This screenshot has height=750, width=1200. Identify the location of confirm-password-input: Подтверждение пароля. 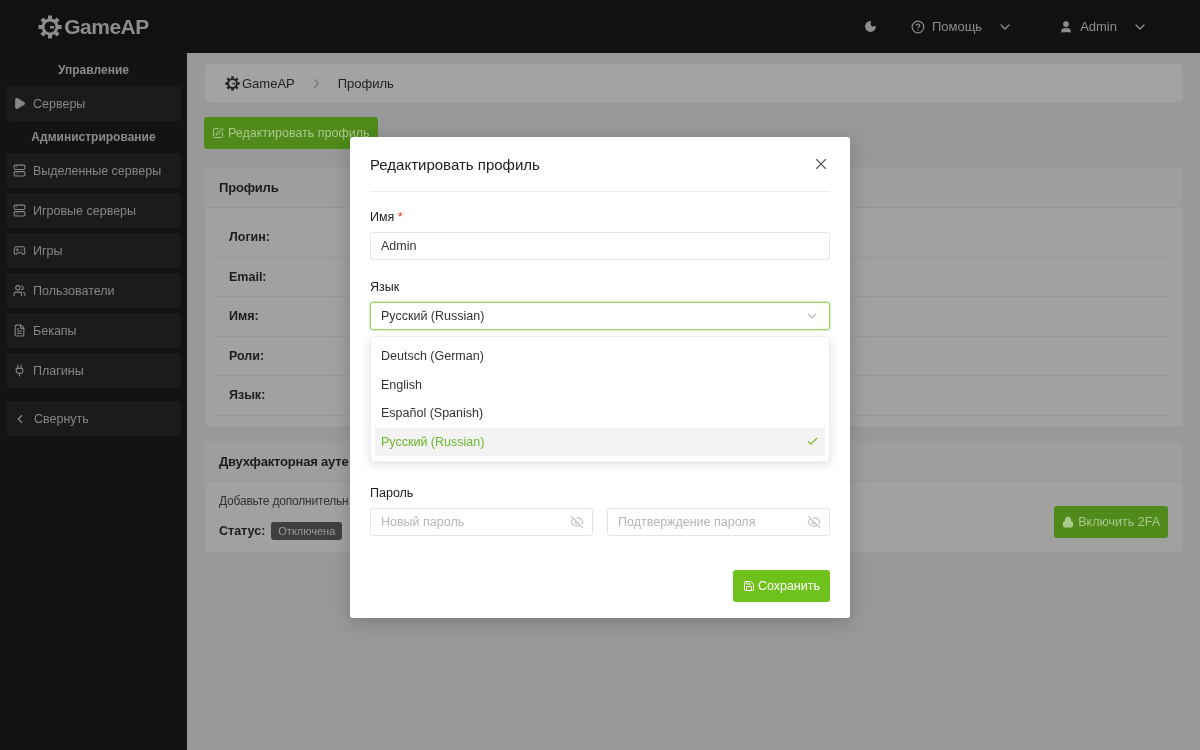
(718, 522).